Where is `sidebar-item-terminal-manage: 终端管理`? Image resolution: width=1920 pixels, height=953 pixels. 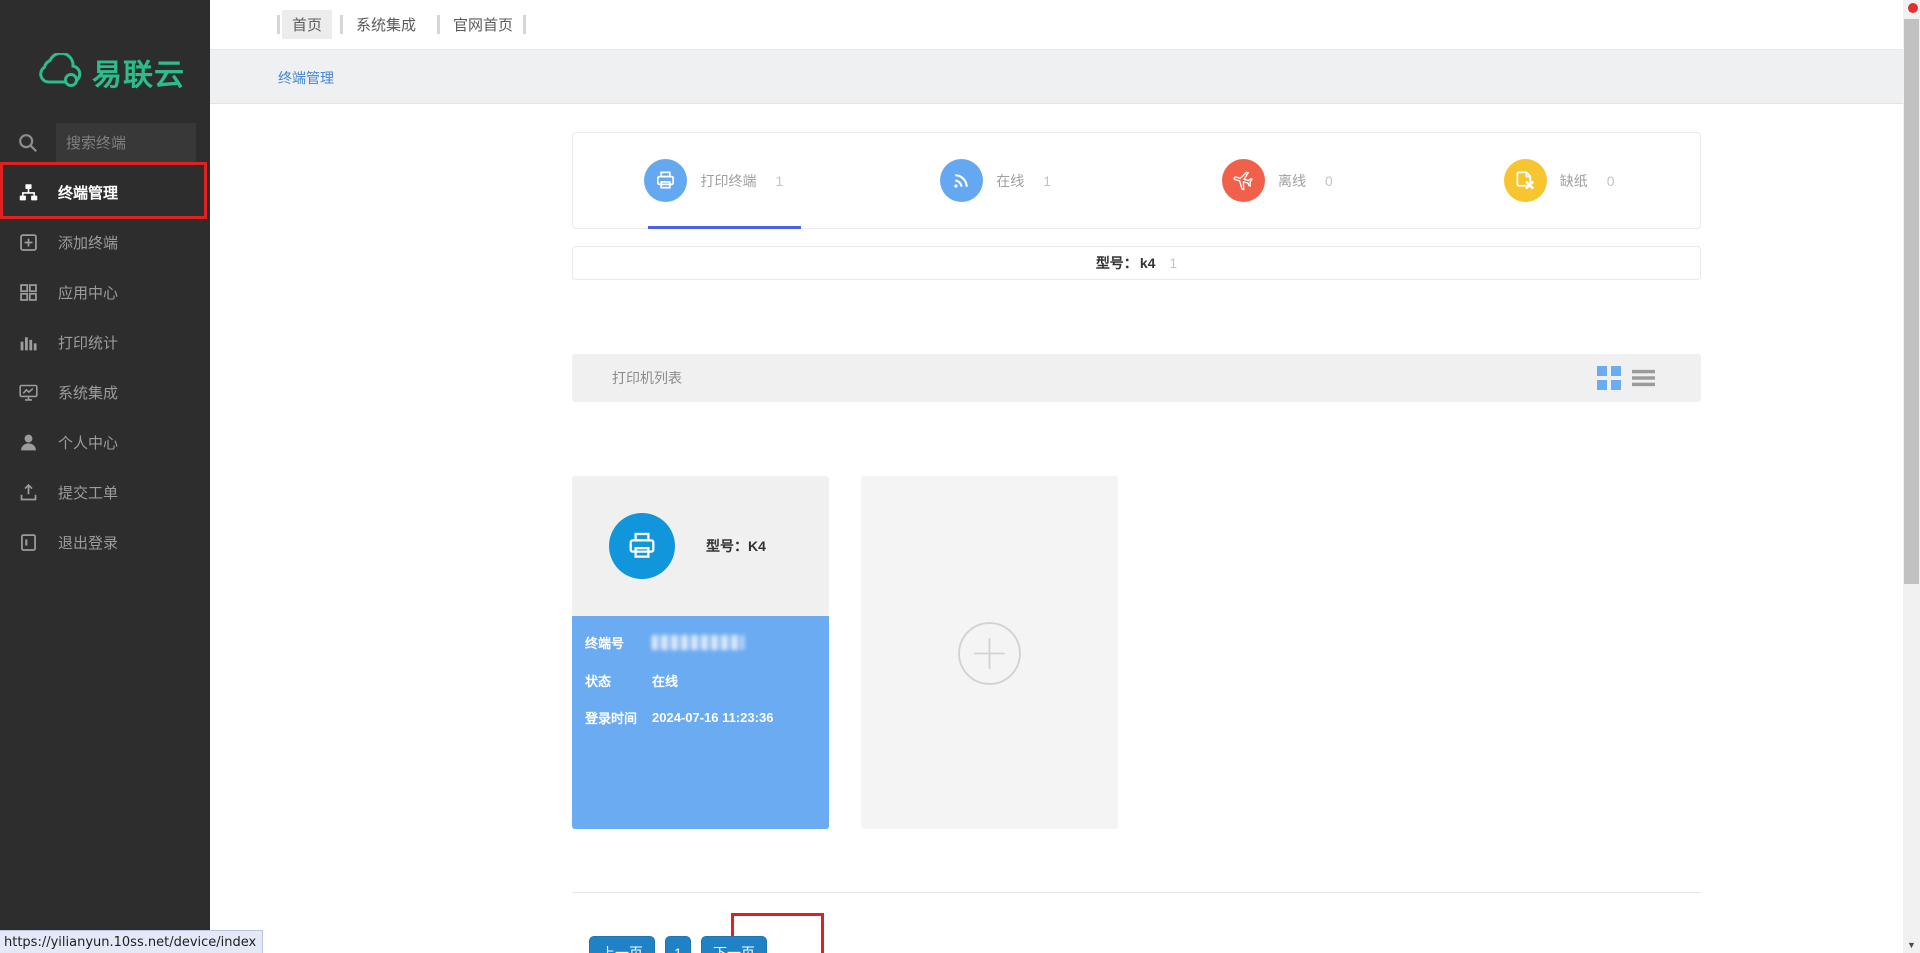
sidebar-item-terminal-manage: 终端管理 is located at coordinates (105, 192).